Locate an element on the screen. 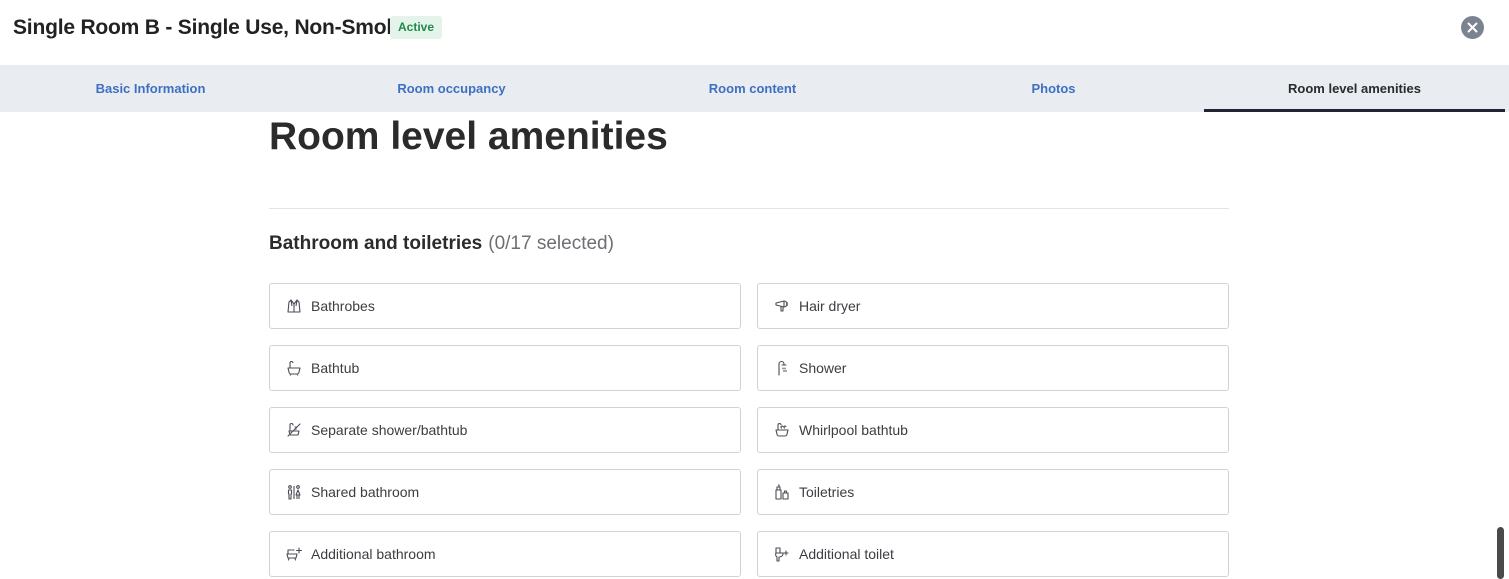  close-icon is located at coordinates (1472, 27).